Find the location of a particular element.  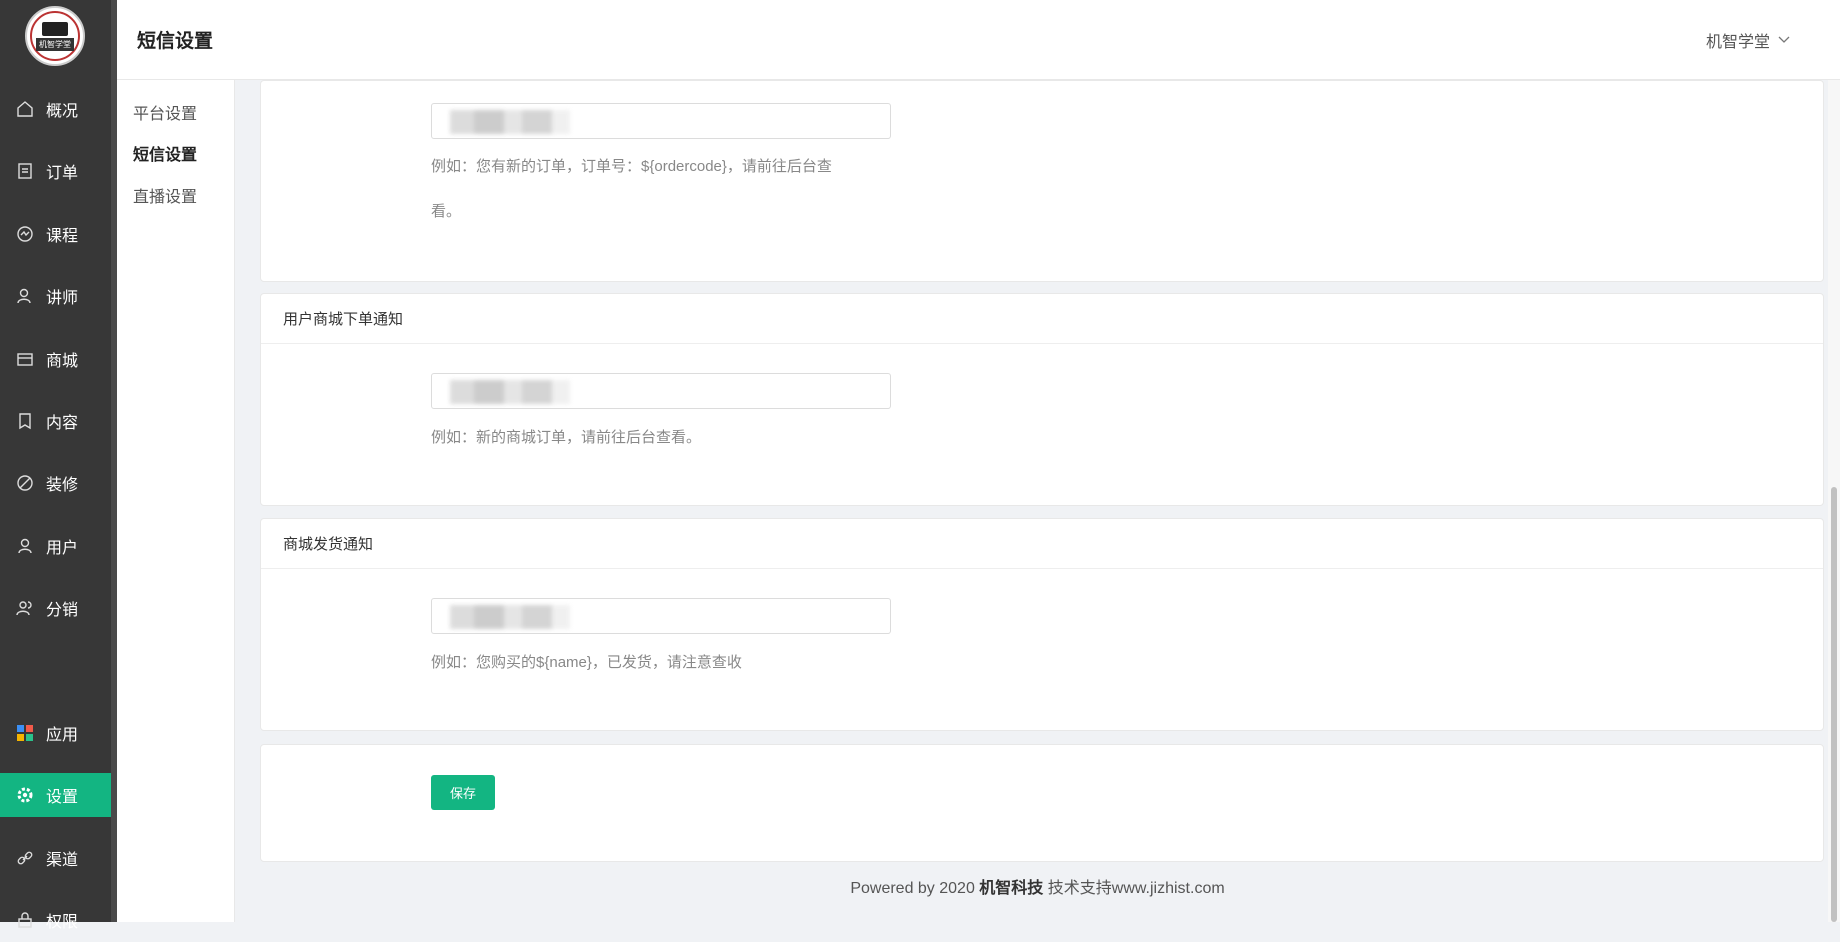

sidebar-item-label: 分销 is located at coordinates (62, 610).